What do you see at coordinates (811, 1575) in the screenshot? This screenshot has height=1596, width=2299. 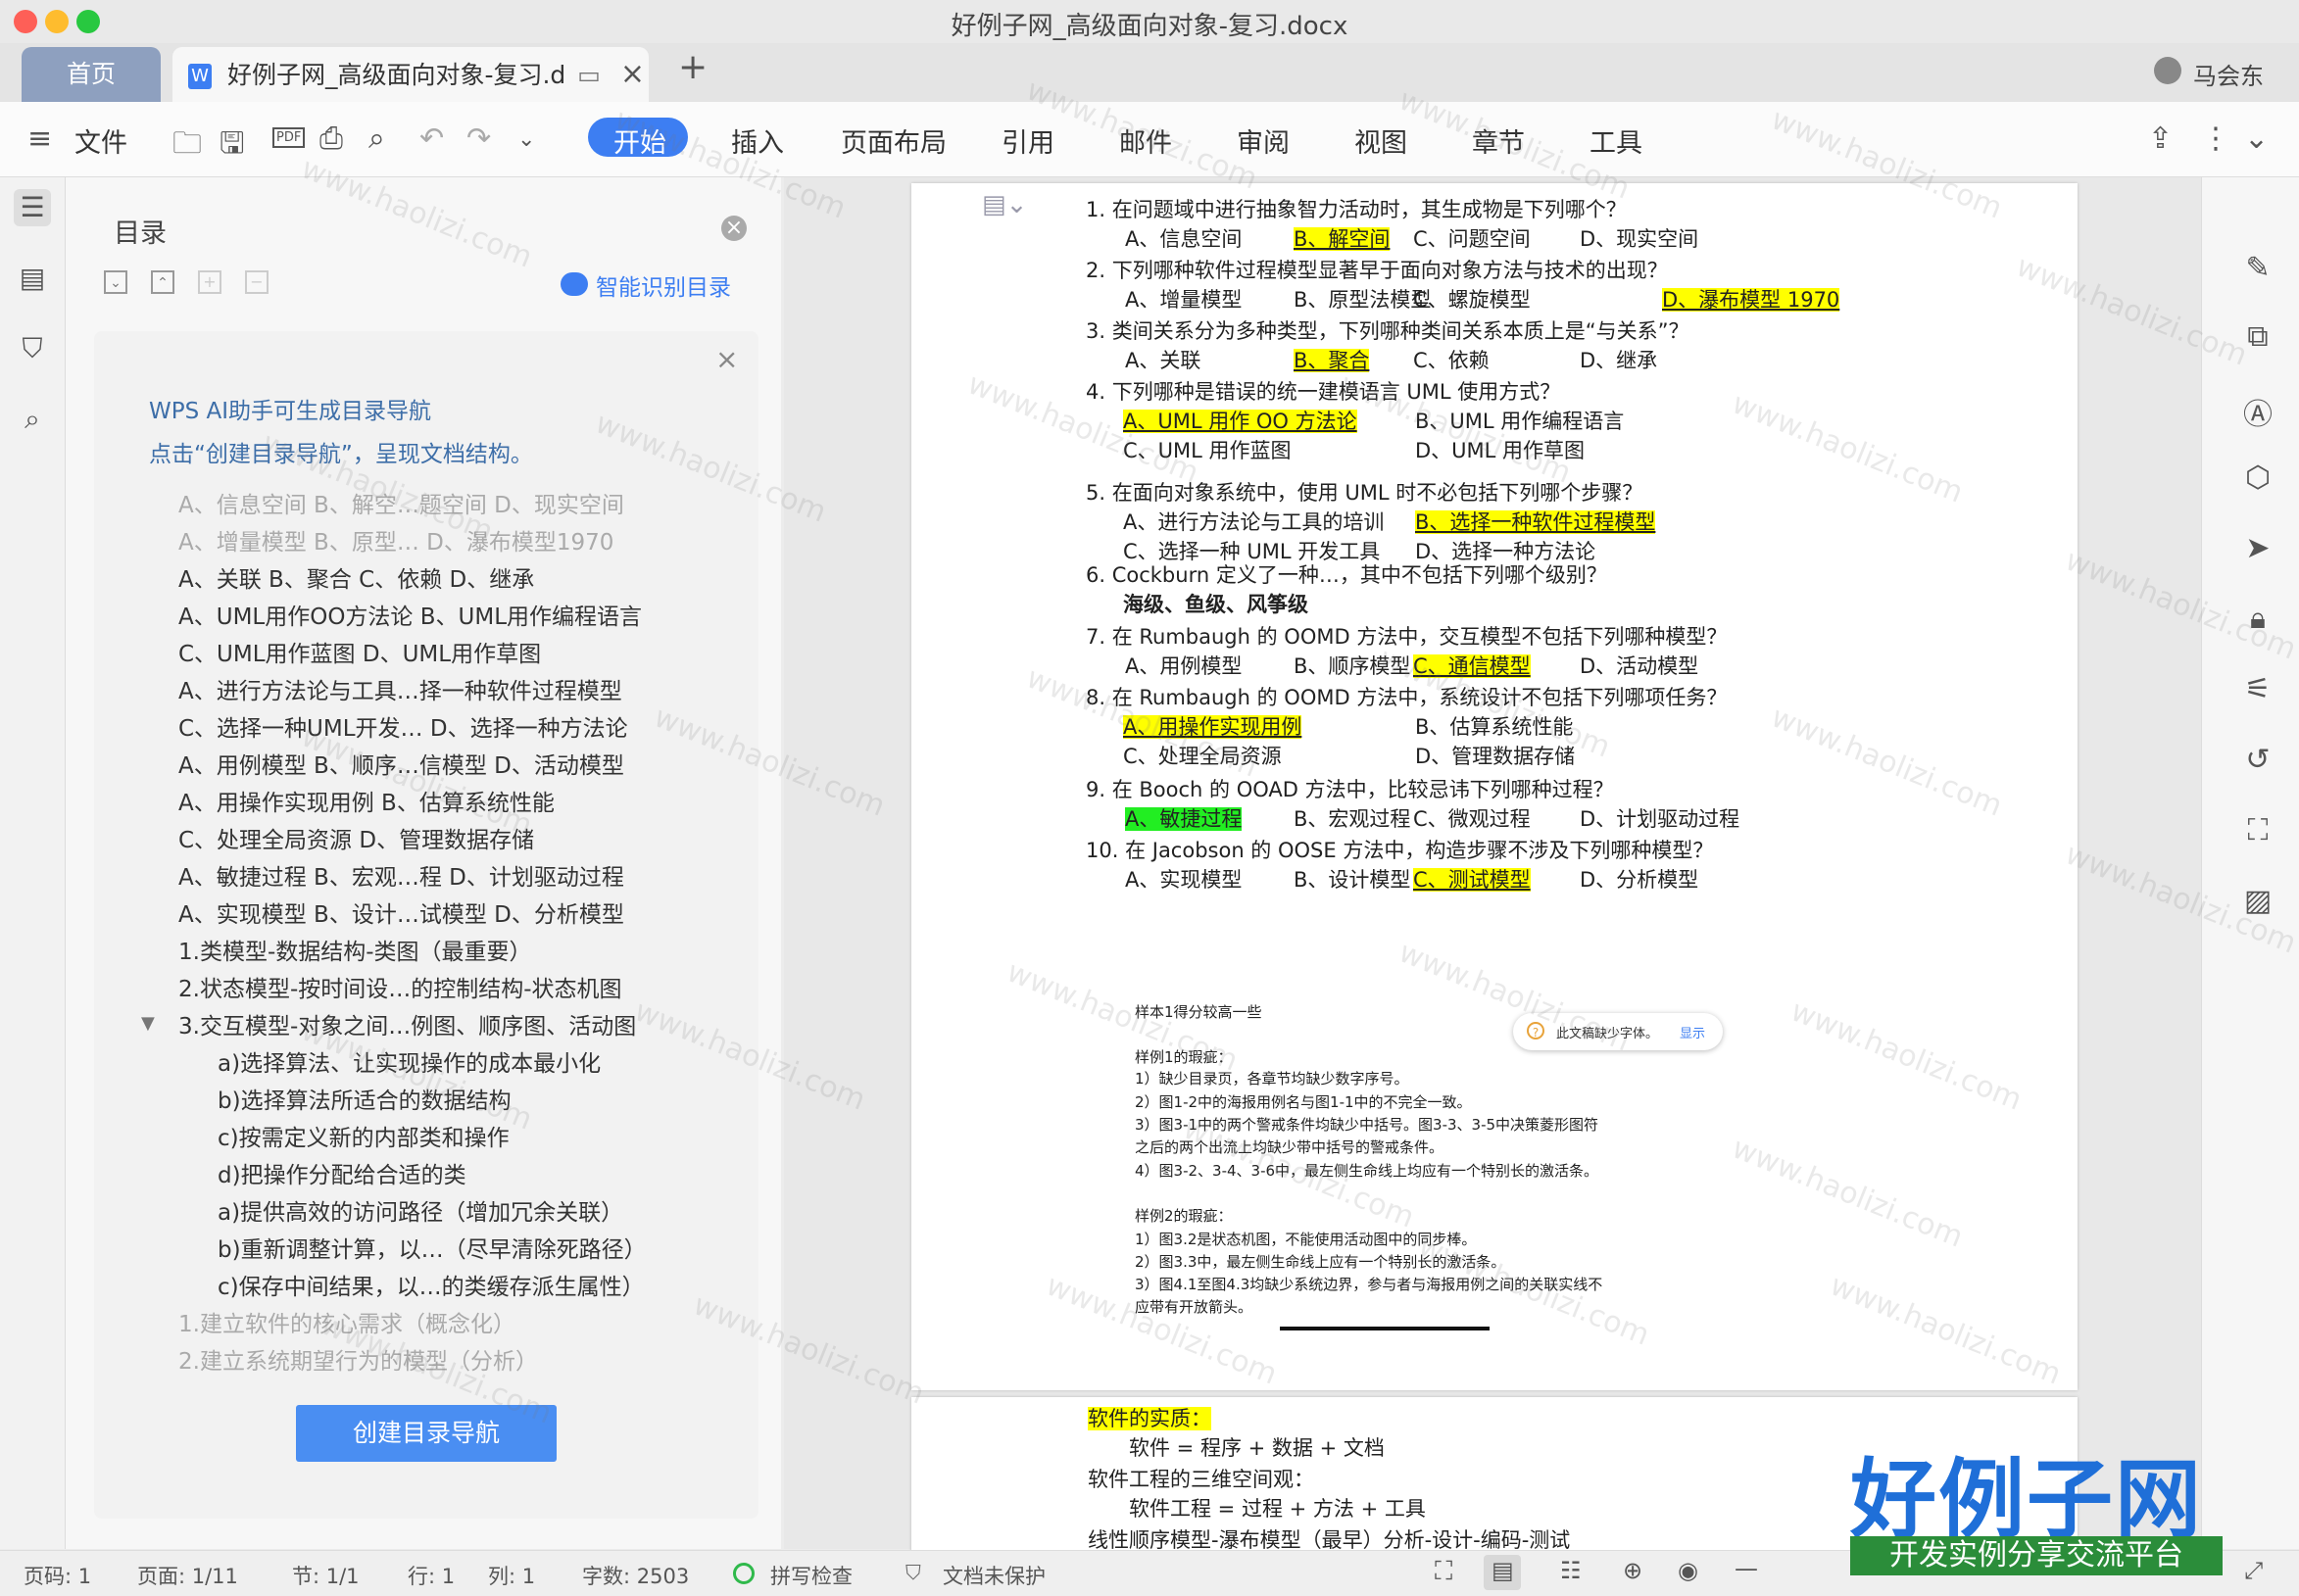 I see `status-spellcheck: 拼写检查` at bounding box center [811, 1575].